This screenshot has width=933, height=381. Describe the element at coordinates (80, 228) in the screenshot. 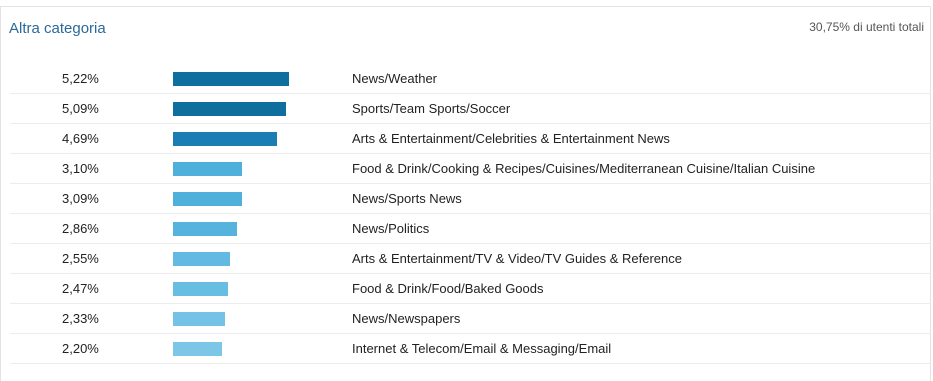

I see `value-label: 2,86%` at that location.